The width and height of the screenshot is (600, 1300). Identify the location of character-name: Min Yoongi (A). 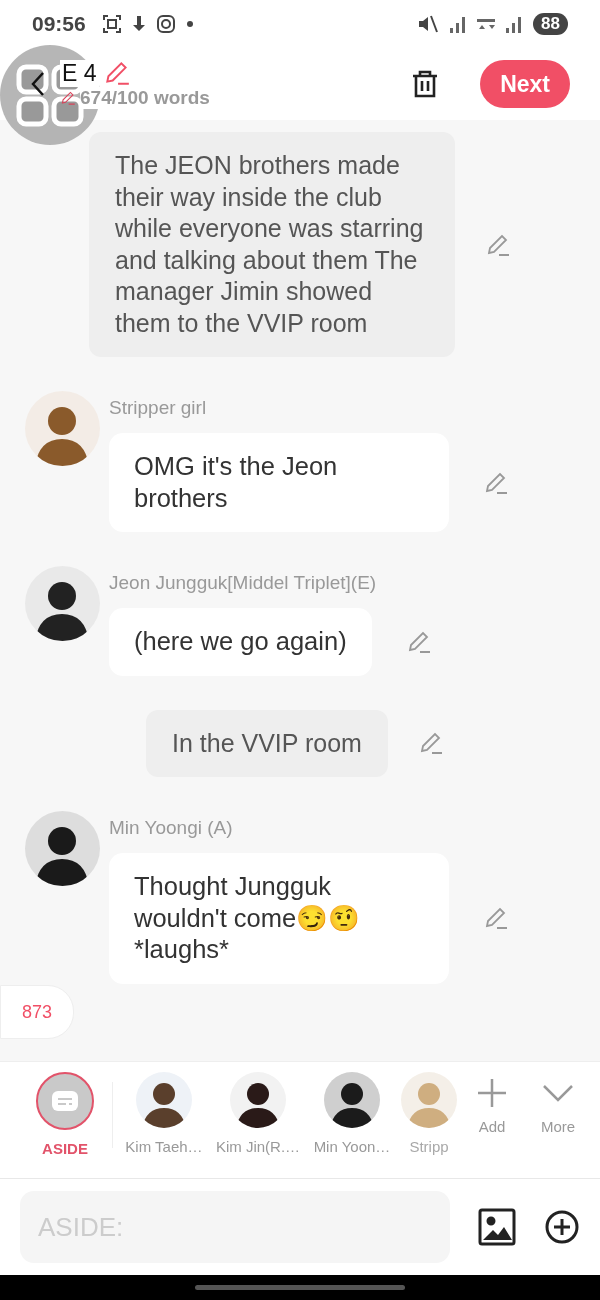
(171, 828).